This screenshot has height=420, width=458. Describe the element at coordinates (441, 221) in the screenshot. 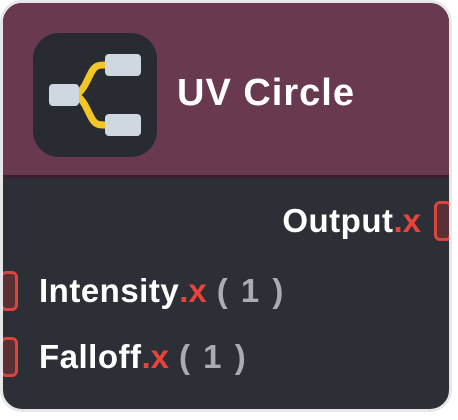

I see `output-socket` at that location.